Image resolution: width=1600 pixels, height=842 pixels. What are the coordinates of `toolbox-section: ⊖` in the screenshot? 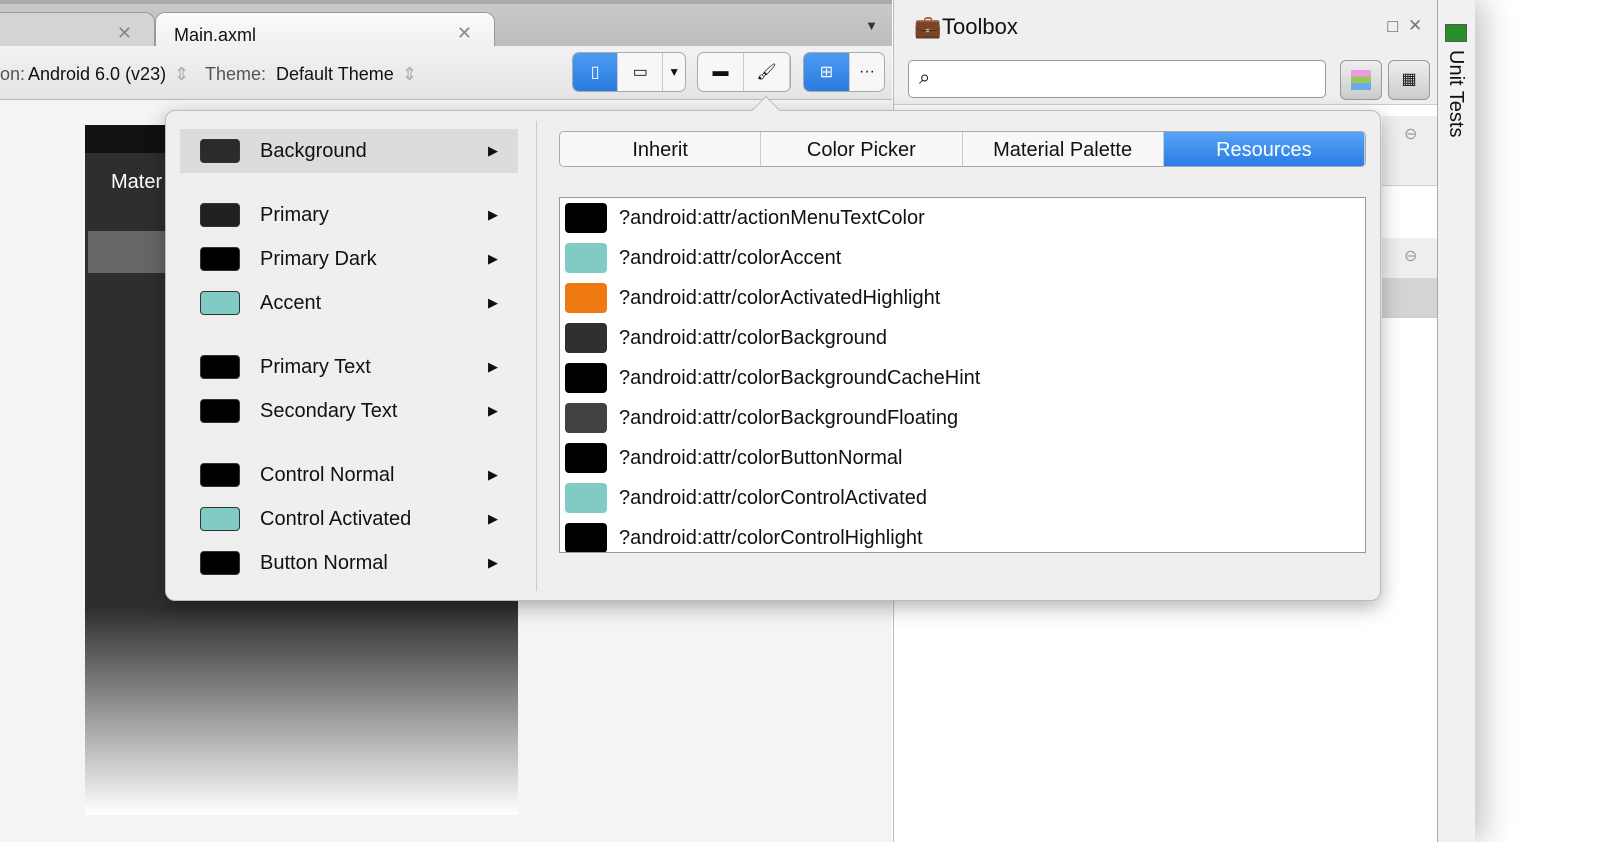 It's located at (1410, 151).